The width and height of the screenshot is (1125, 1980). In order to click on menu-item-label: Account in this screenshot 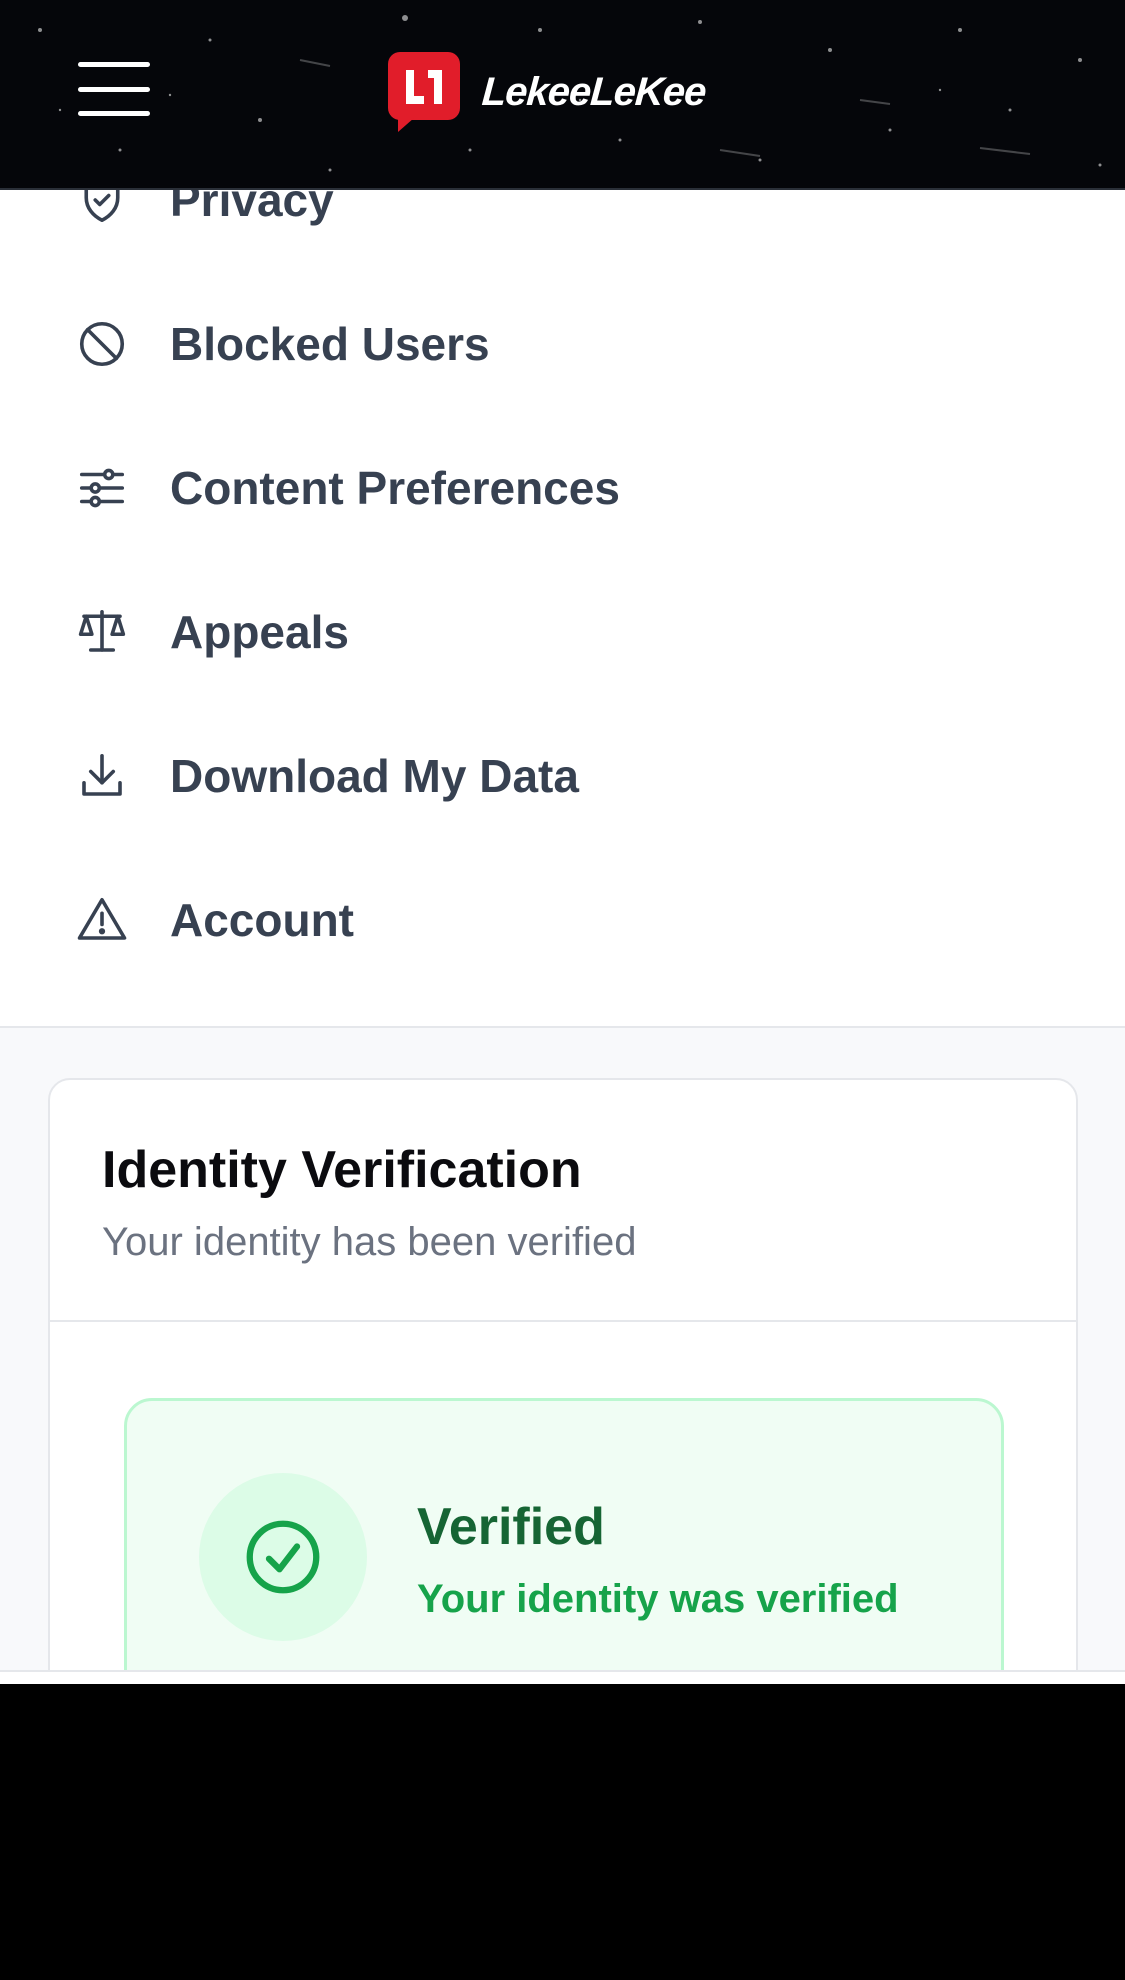, I will do `click(262, 920)`.